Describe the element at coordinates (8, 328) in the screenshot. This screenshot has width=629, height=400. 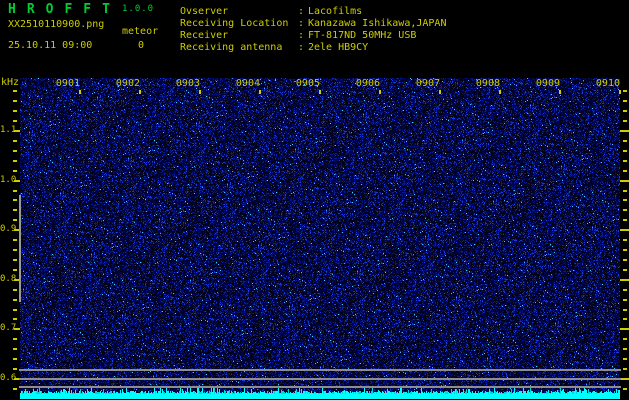
I see `freq-tick-label: 0.7` at that location.